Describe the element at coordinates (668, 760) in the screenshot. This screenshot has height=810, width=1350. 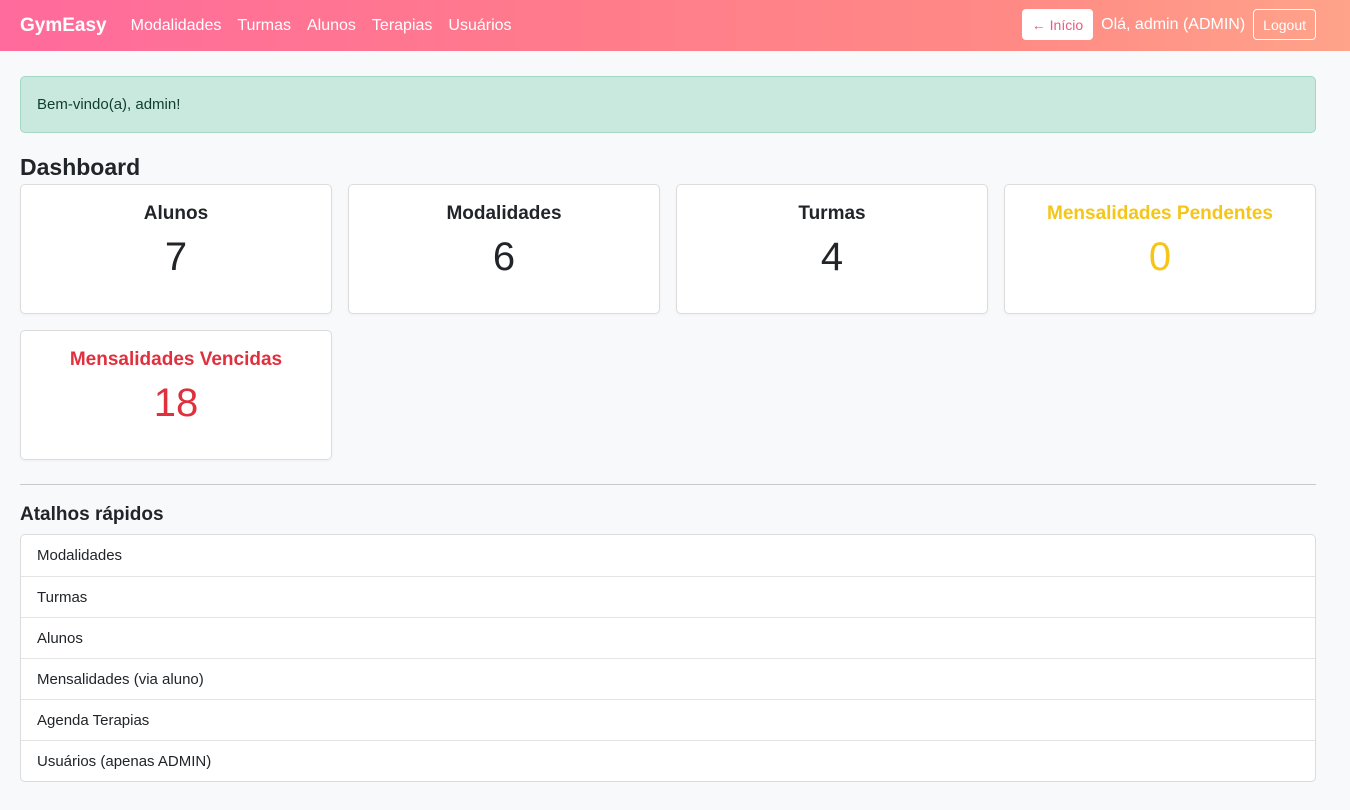
I see `shortcut-usuarios: Usuários (apenas ADMIN)` at that location.